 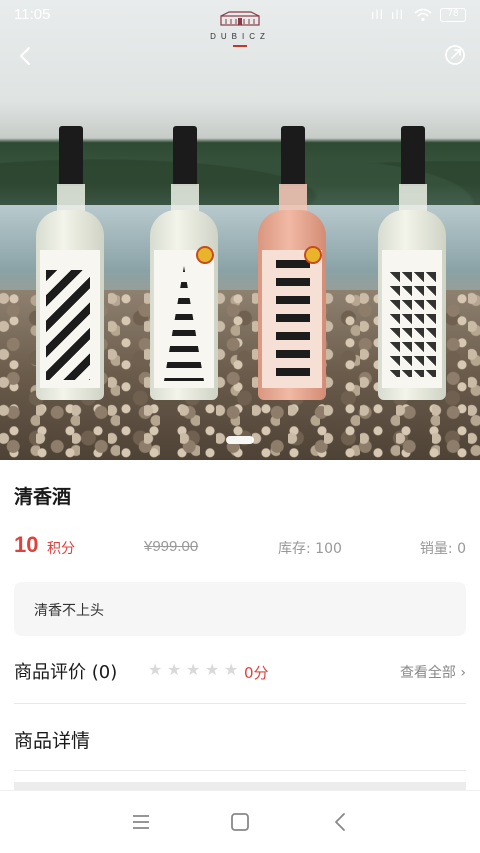 I want to click on description-text: 清香不上头, so click(x=69, y=611).